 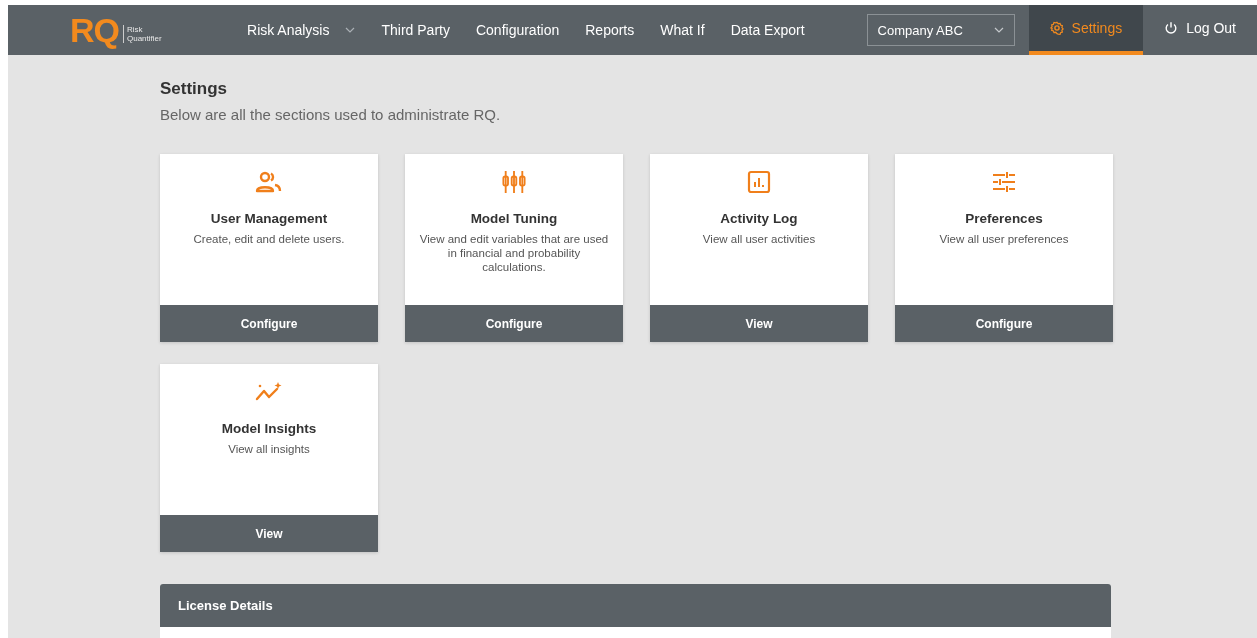 I want to click on page-title: Settings, so click(x=194, y=89).